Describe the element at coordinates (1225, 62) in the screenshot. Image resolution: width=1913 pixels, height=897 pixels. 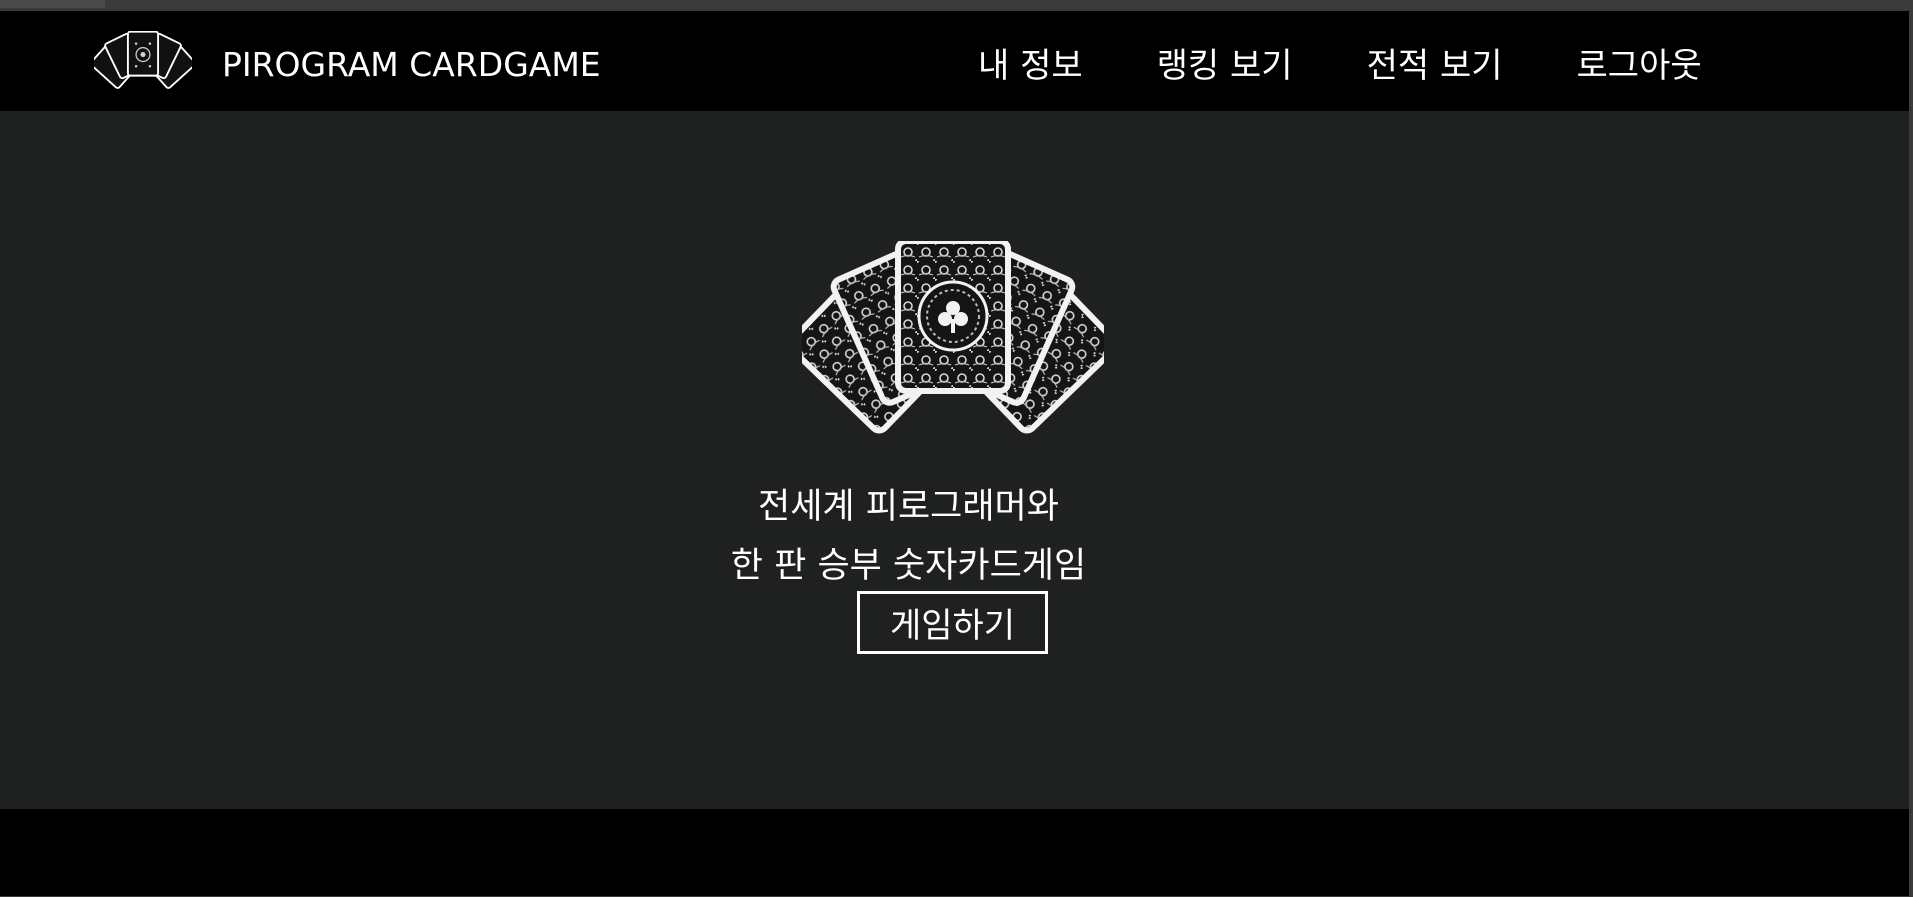
I see `nav-ranking: 랭킹 보기` at that location.